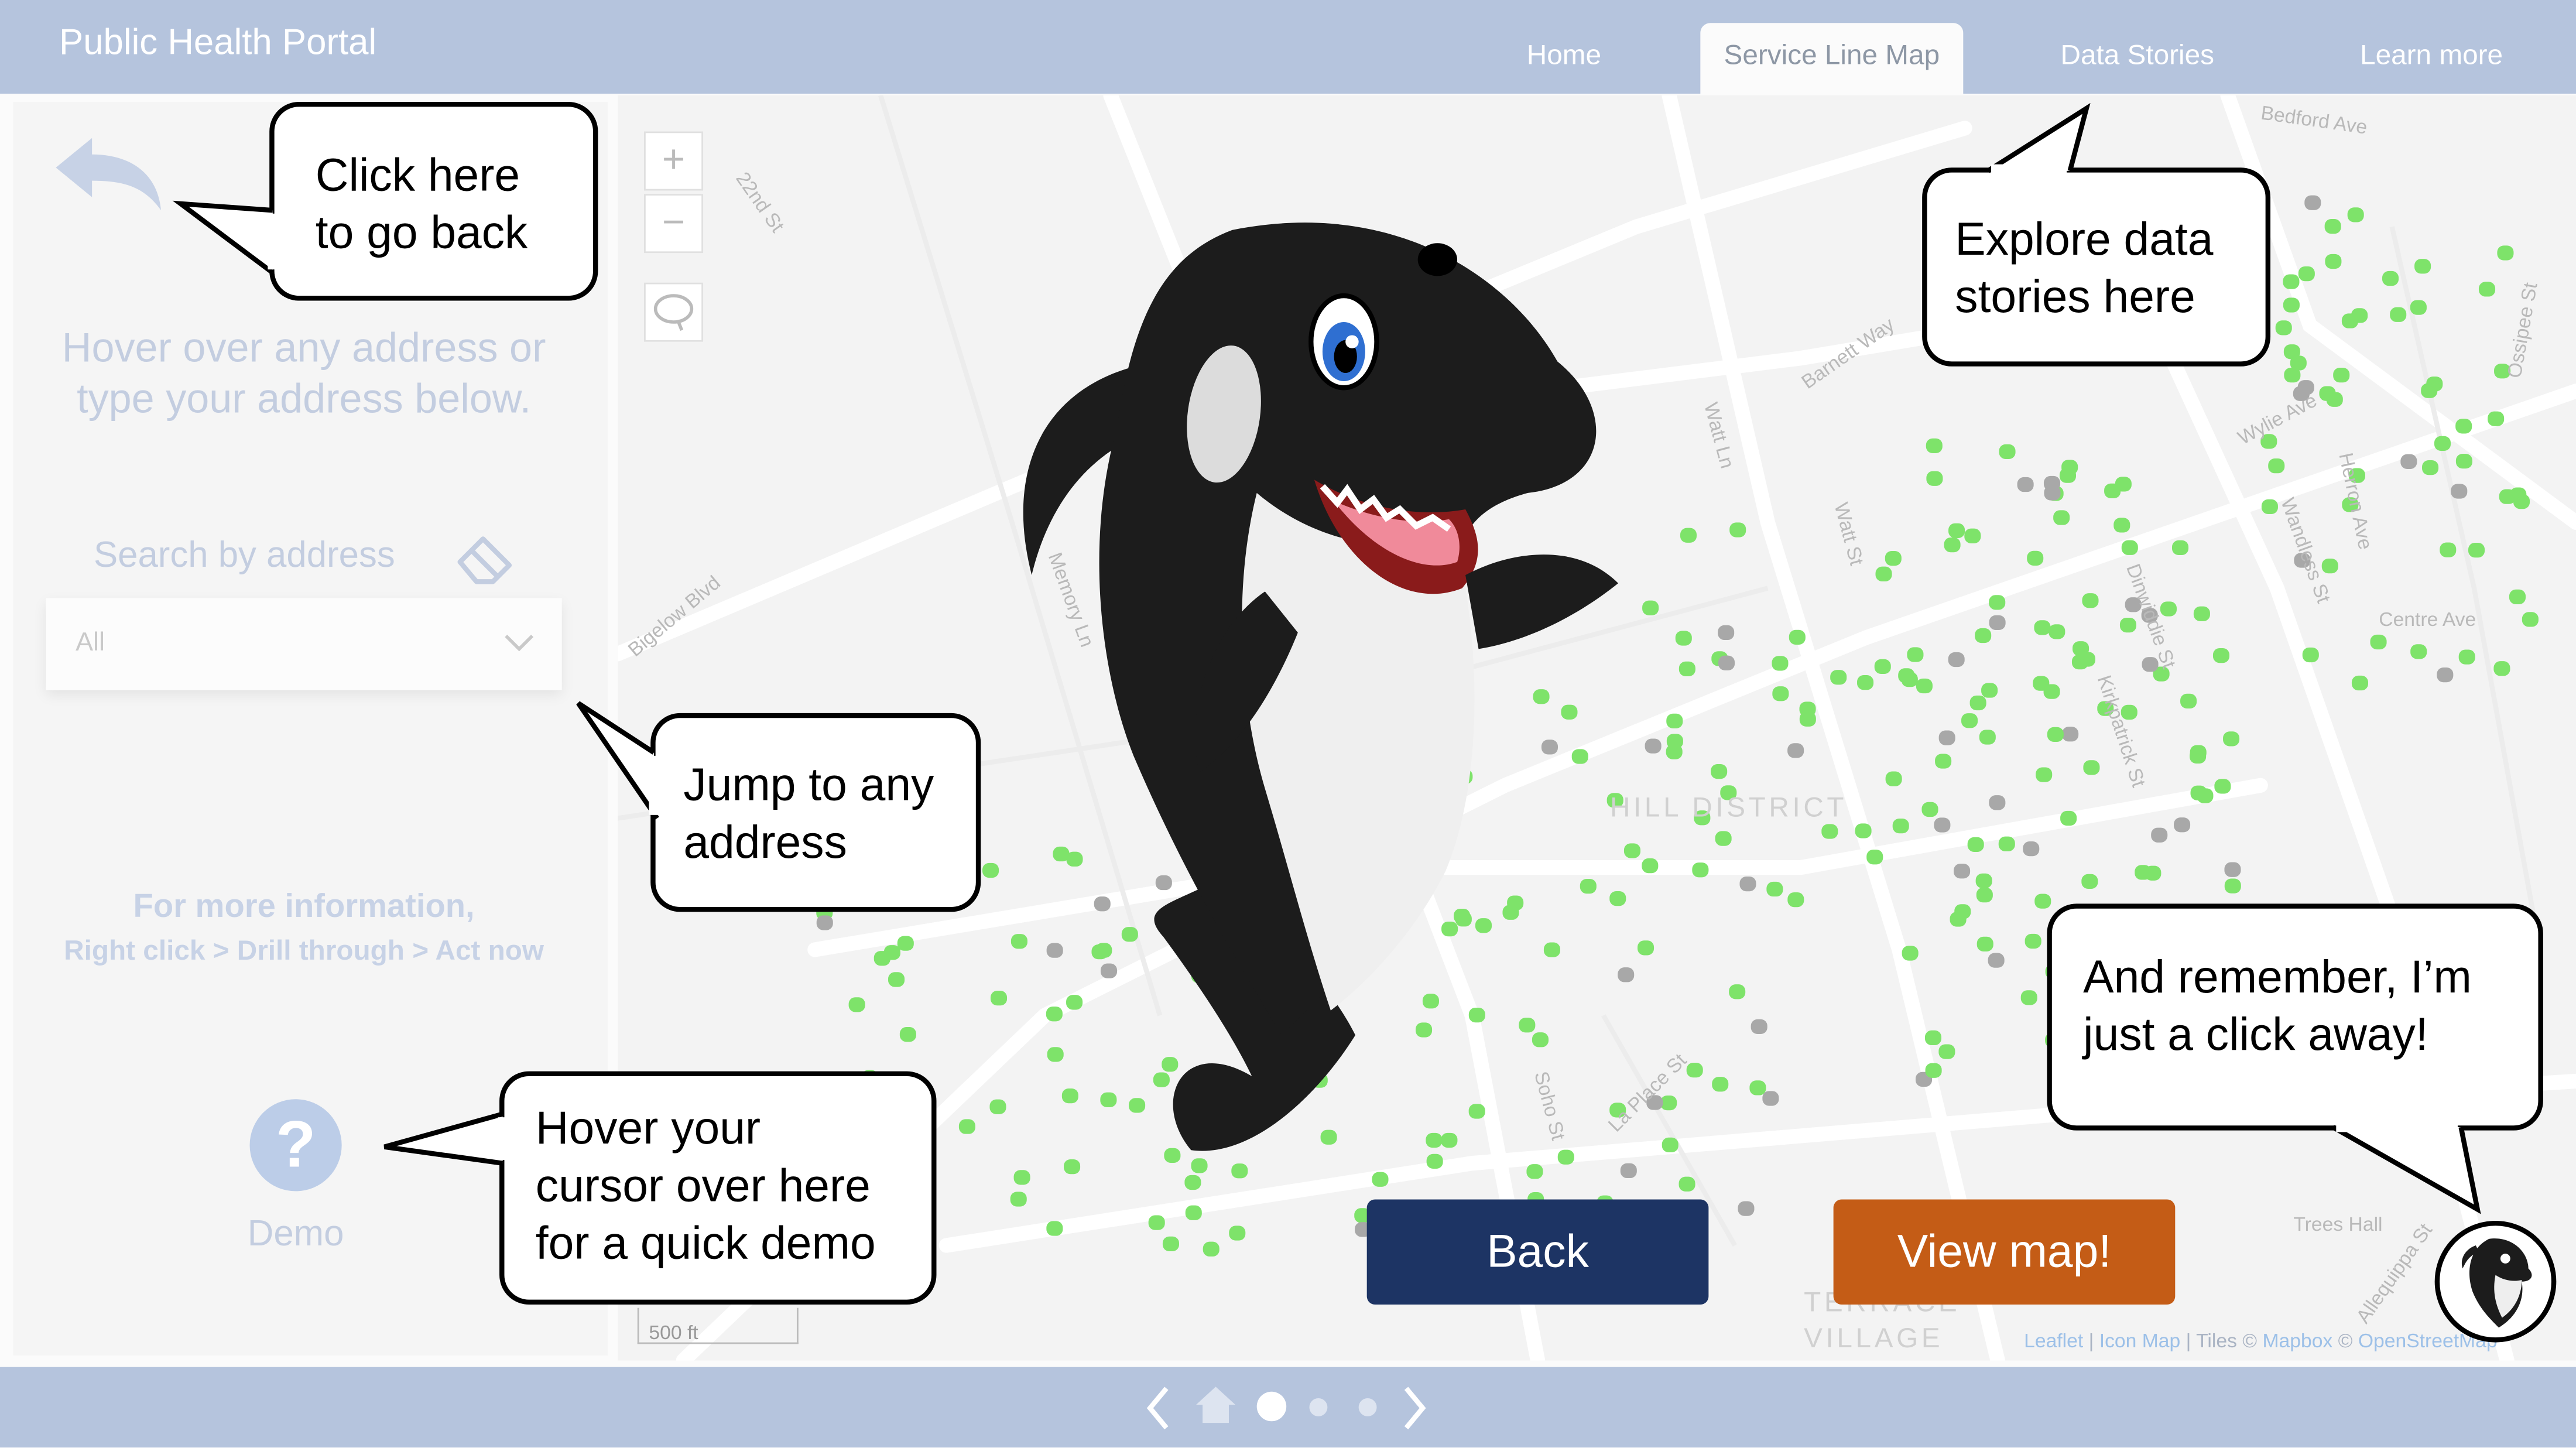 This screenshot has width=2576, height=1448. I want to click on orca-assistant-button, so click(2495, 1281).